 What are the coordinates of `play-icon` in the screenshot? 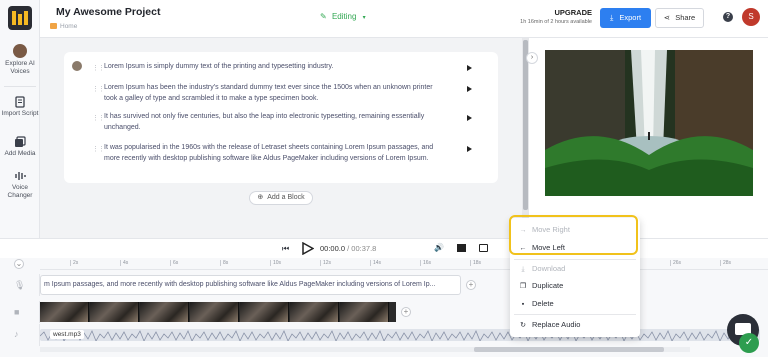 It's located at (308, 248).